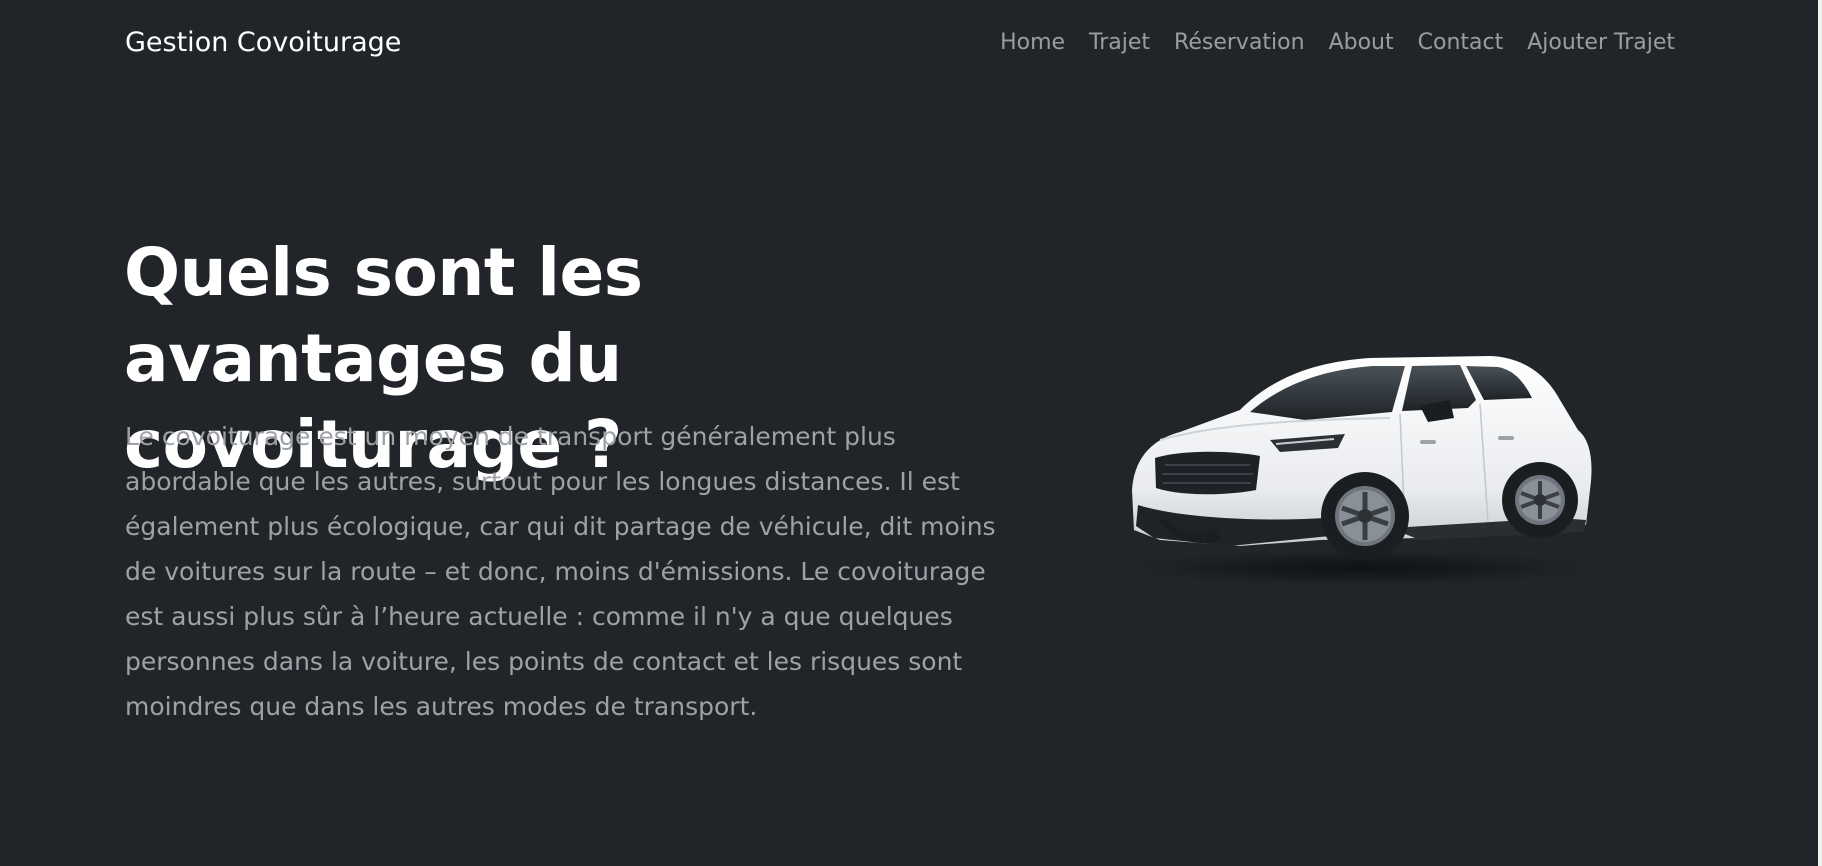 Image resolution: width=1822 pixels, height=866 pixels. Describe the element at coordinates (1820, 433) in the screenshot. I see `scrollbar-edge` at that location.